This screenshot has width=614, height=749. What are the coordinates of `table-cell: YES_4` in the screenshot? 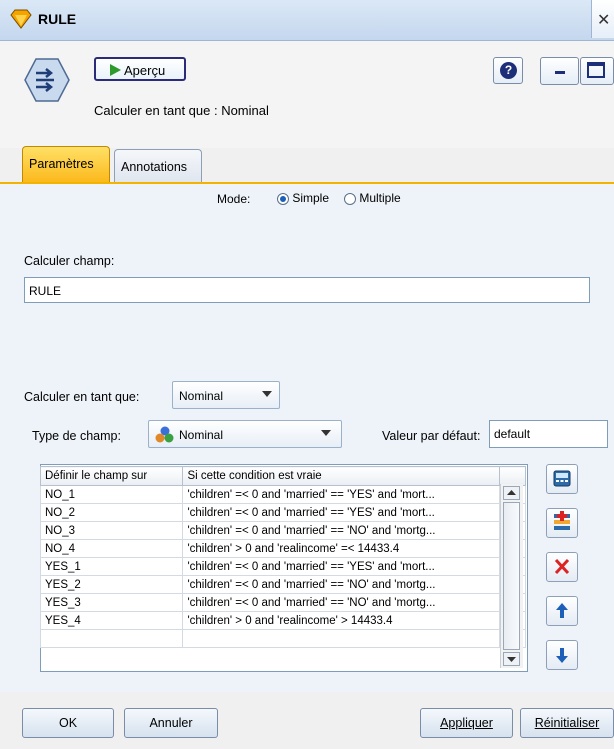 It's located at (111, 620).